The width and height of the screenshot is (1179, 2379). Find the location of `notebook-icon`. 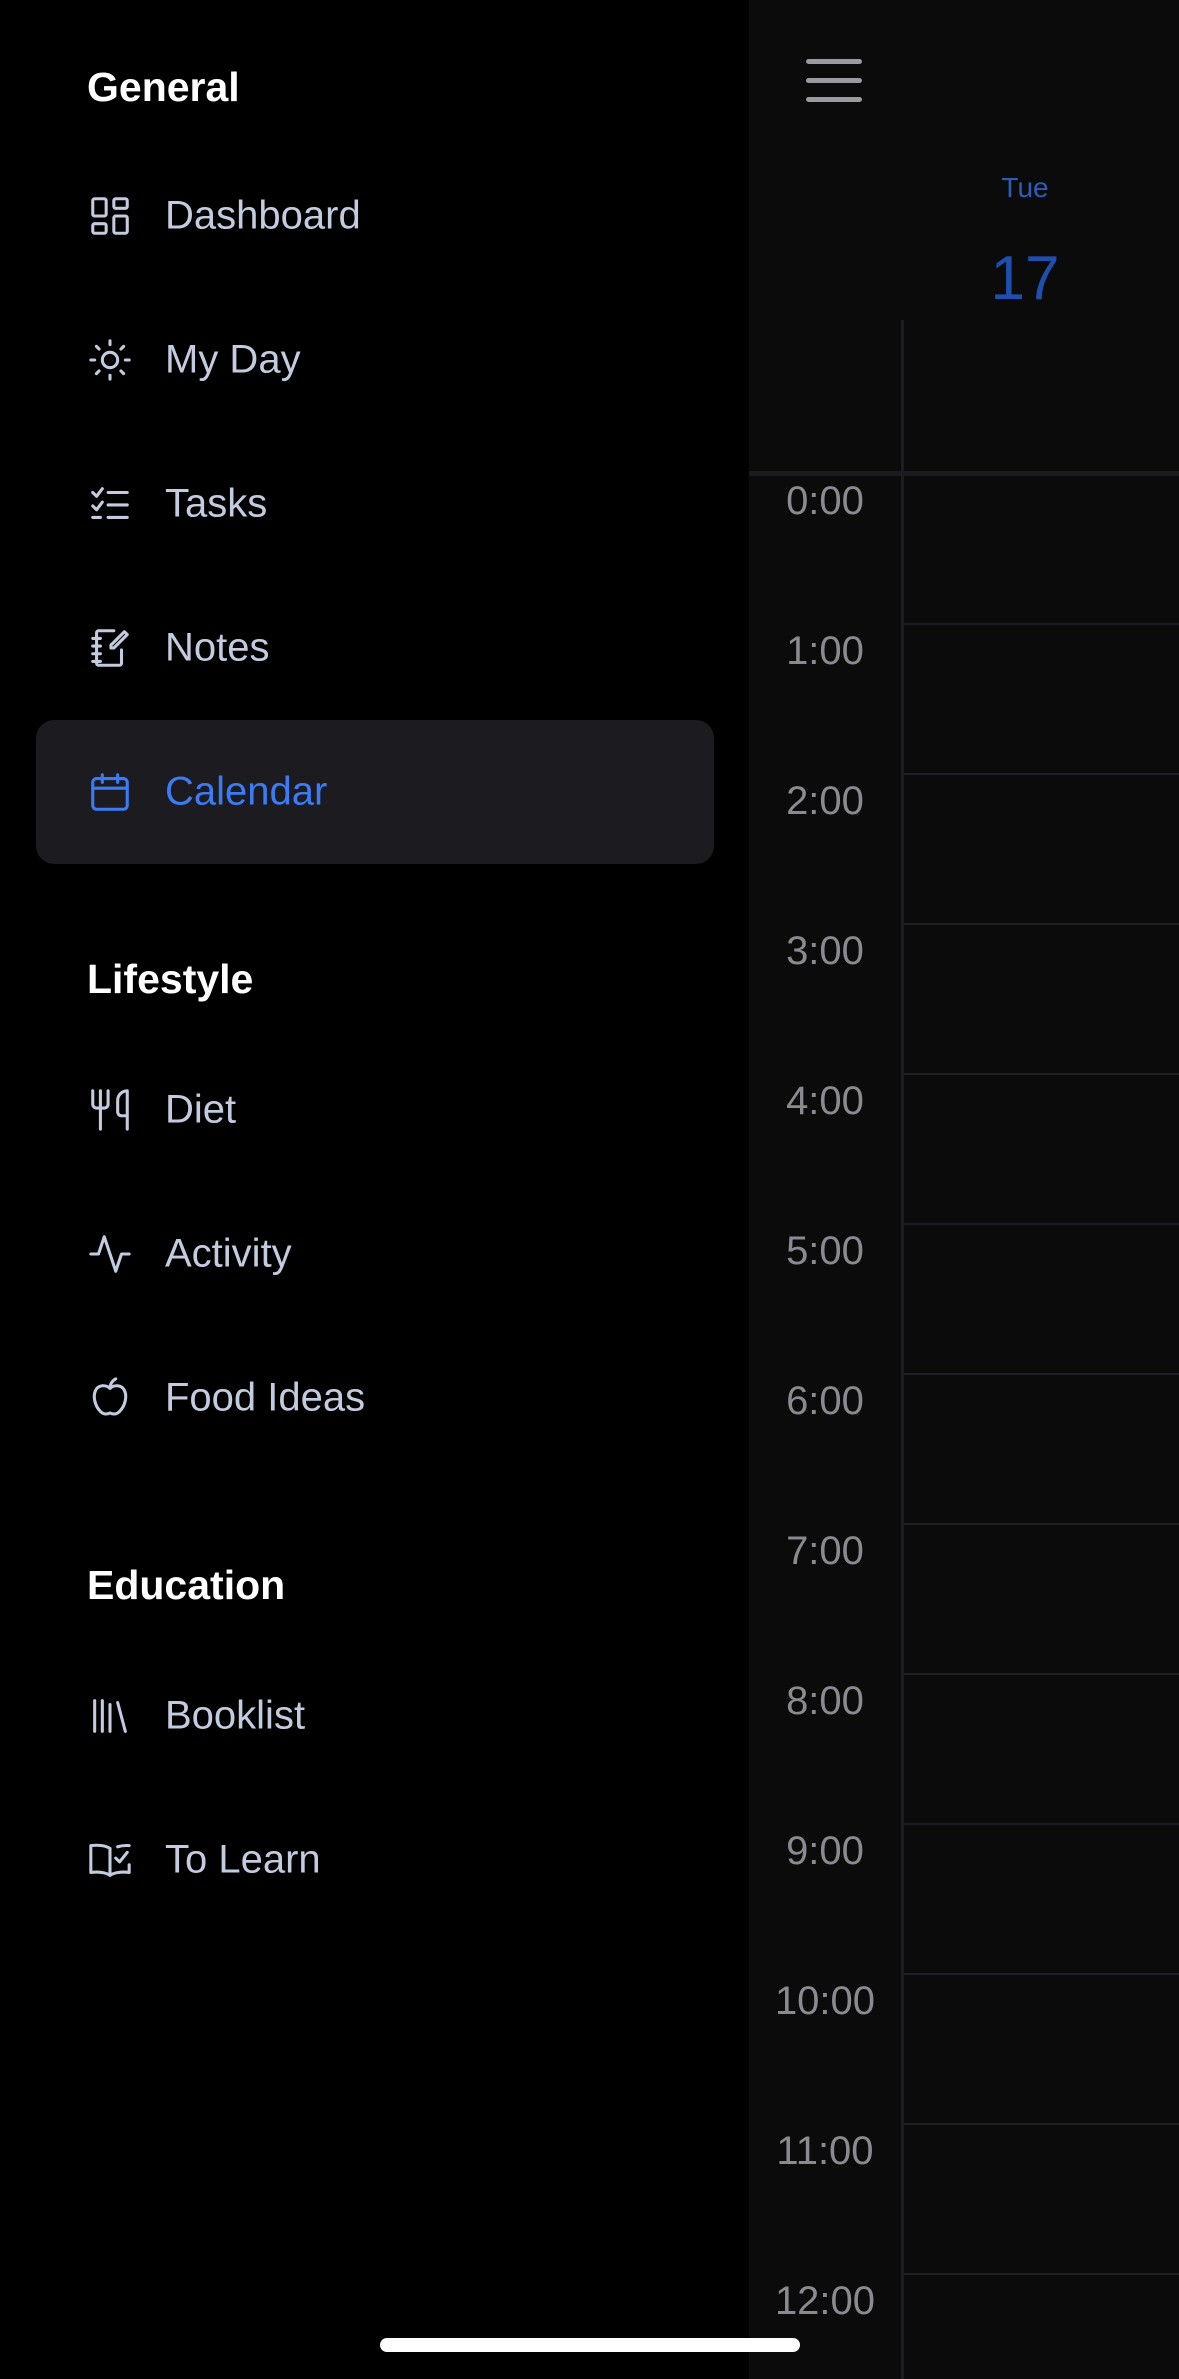

notebook-icon is located at coordinates (110, 648).